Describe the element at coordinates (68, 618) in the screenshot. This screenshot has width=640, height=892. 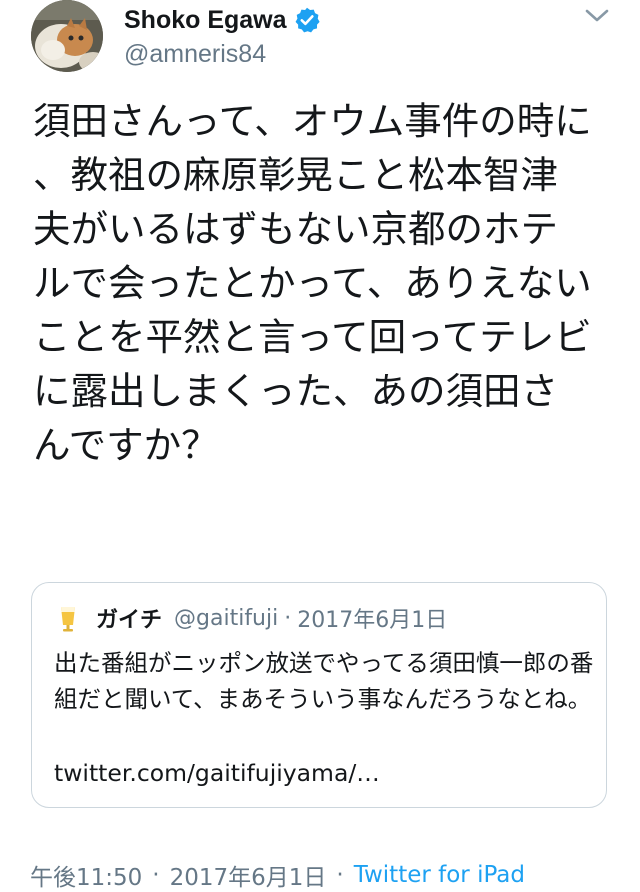
I see `beer-glass-icon` at that location.